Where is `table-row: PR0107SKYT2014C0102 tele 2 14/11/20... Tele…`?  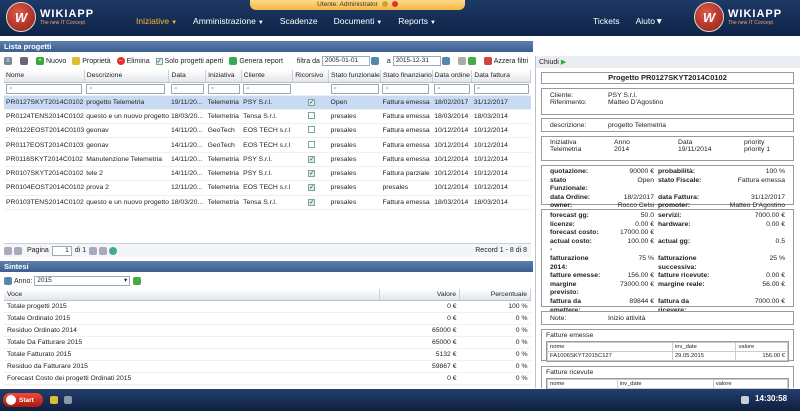
table-row: PR0107SKYT2014C0102 tele 2 14/11/20... Tele… is located at coordinates (267, 174).